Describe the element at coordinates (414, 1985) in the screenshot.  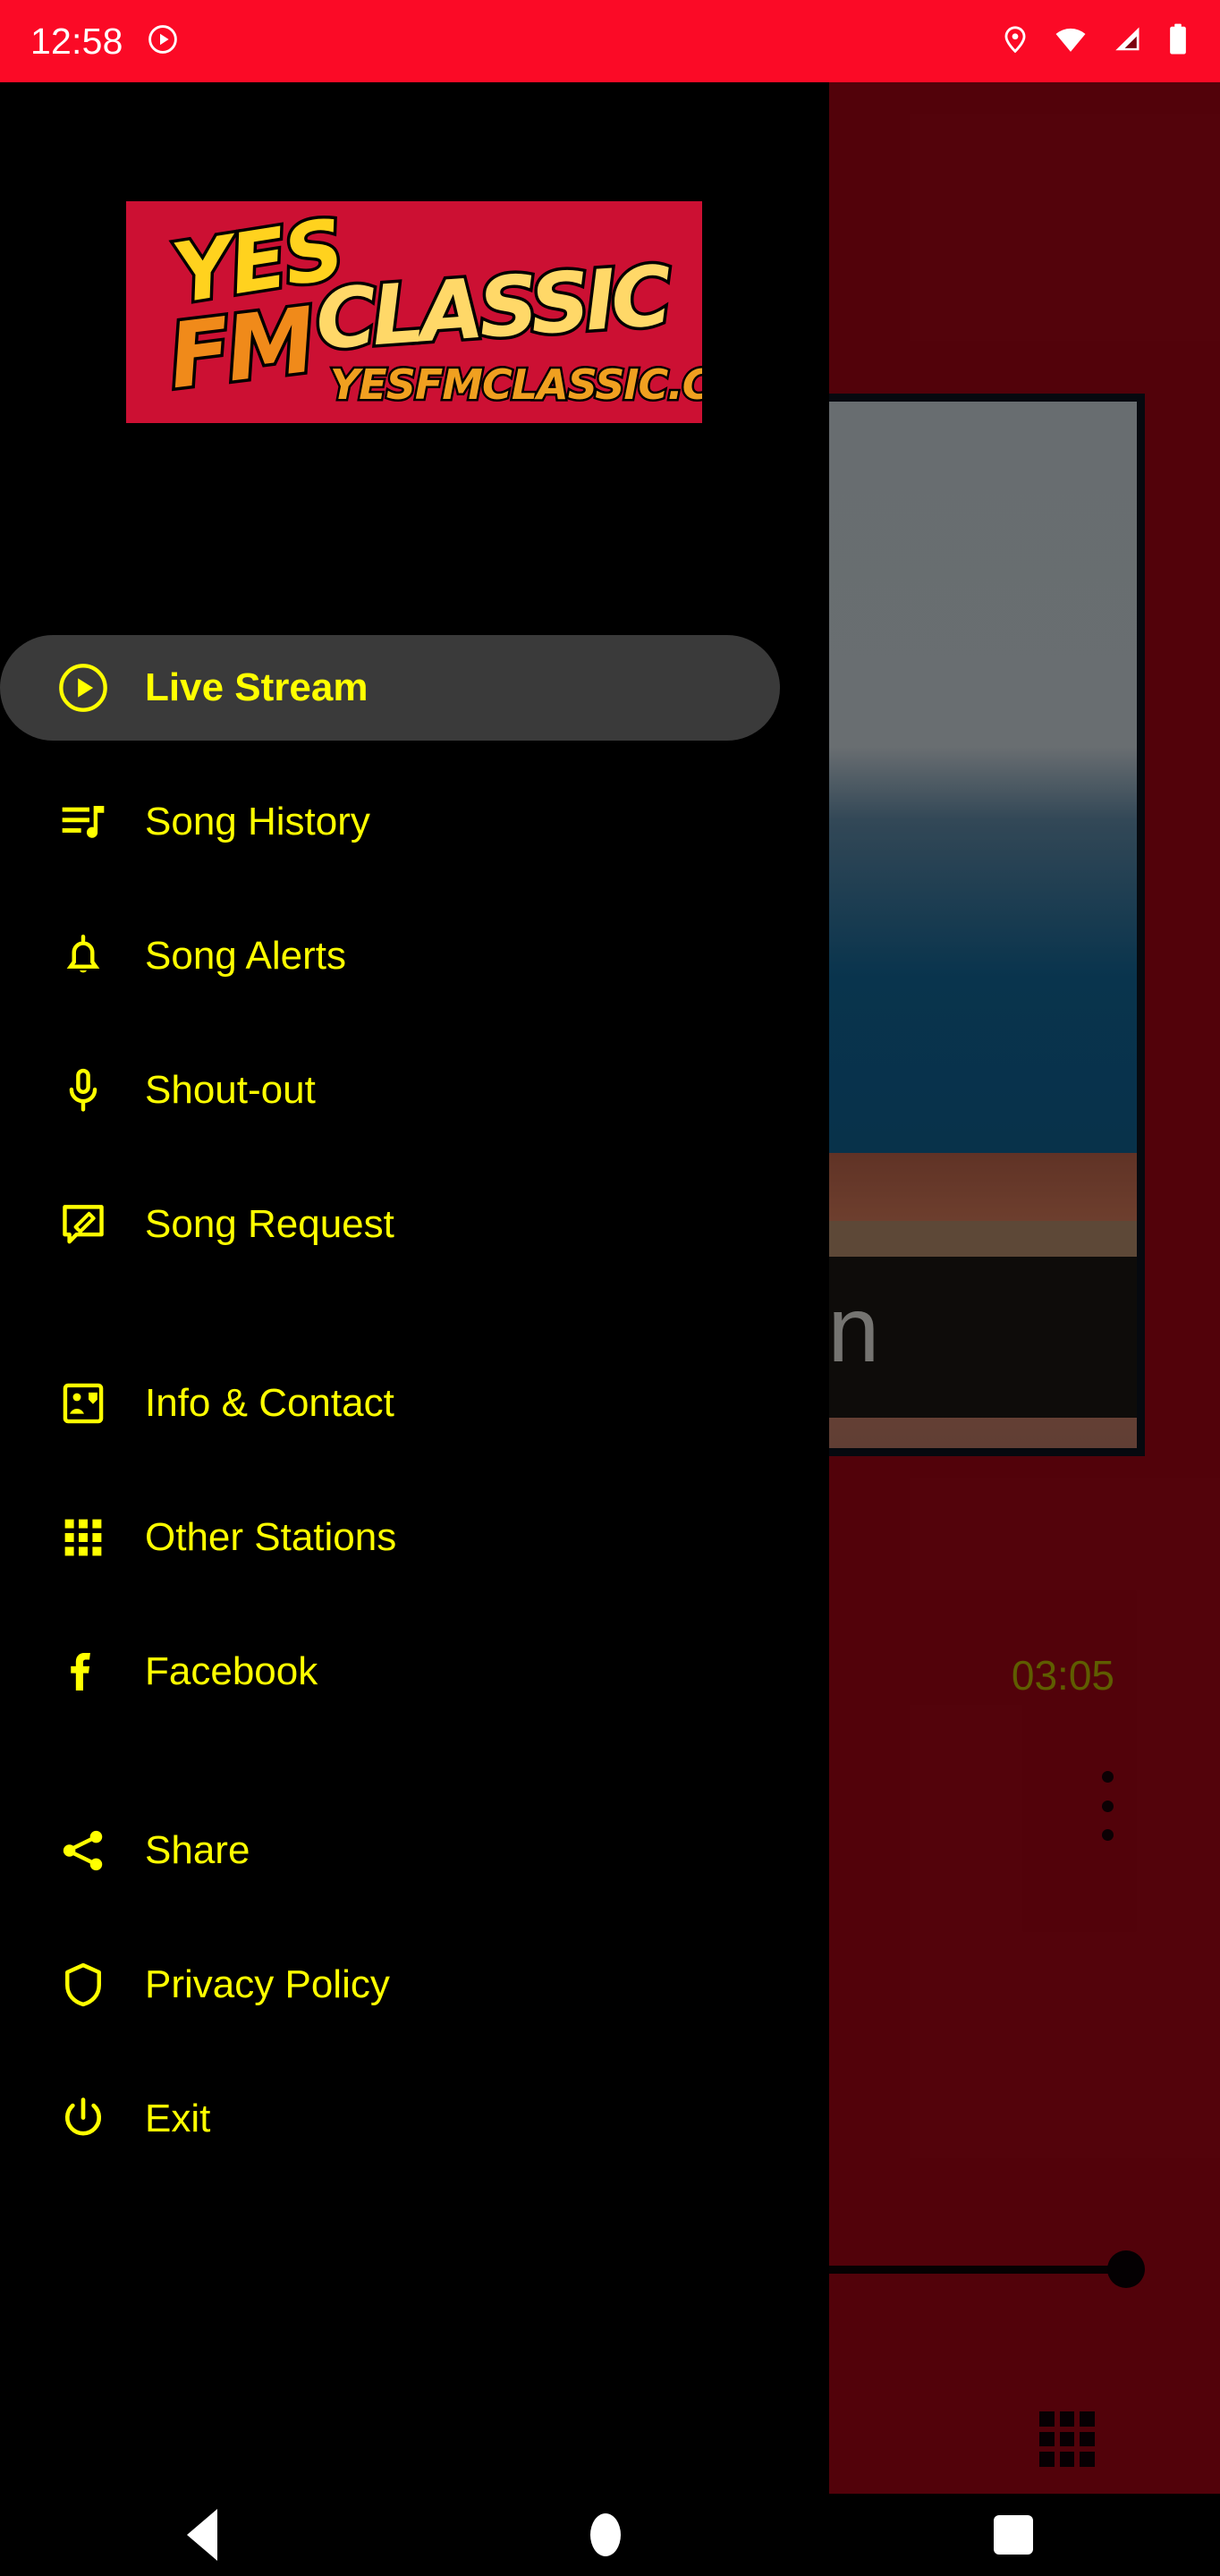
I see `sidebar-item-privacy-policy: Privacy Policy` at that location.